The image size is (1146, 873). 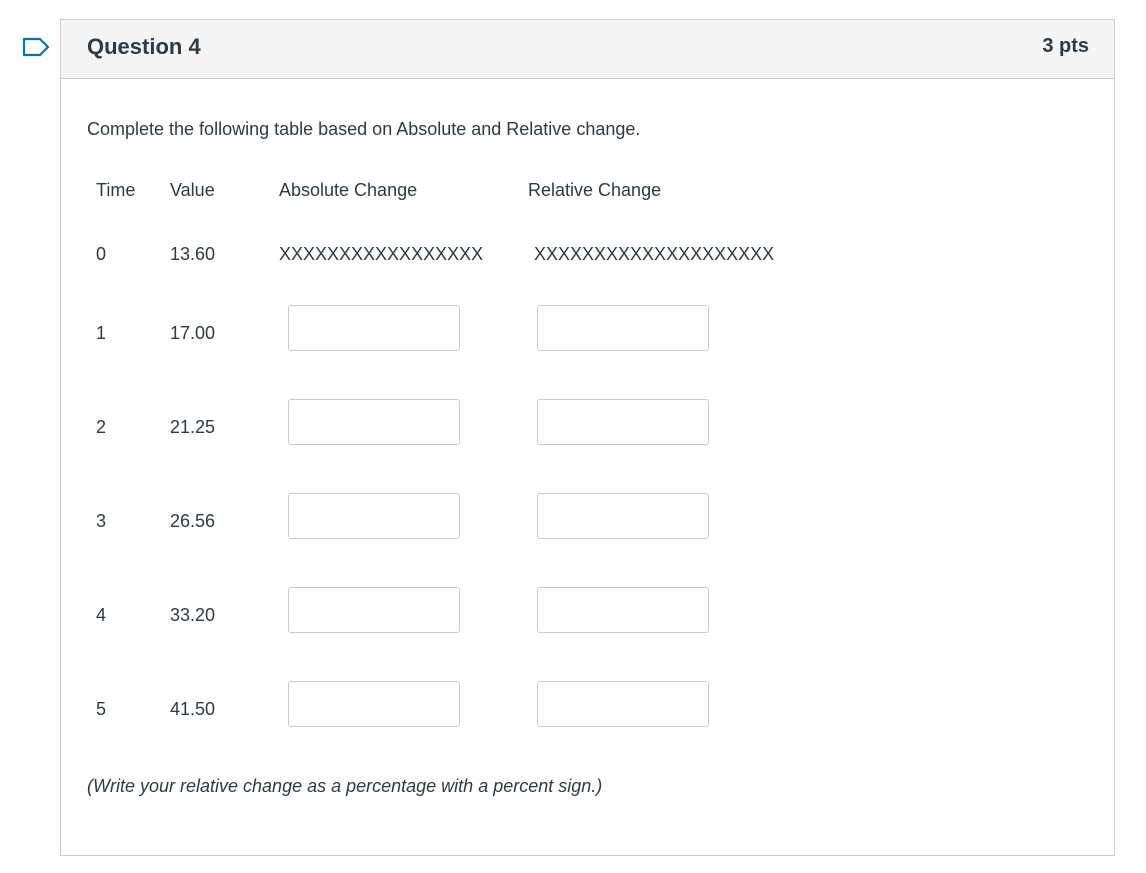 What do you see at coordinates (587, 49) in the screenshot?
I see `question-header: Question 4 3 pts` at bounding box center [587, 49].